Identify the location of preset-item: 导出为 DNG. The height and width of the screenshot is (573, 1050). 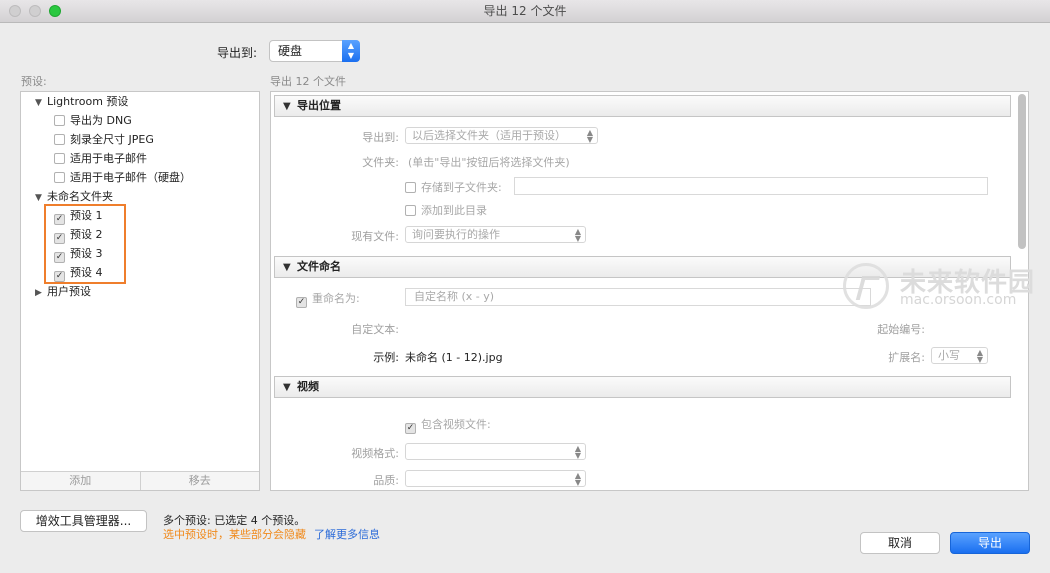
(93, 120).